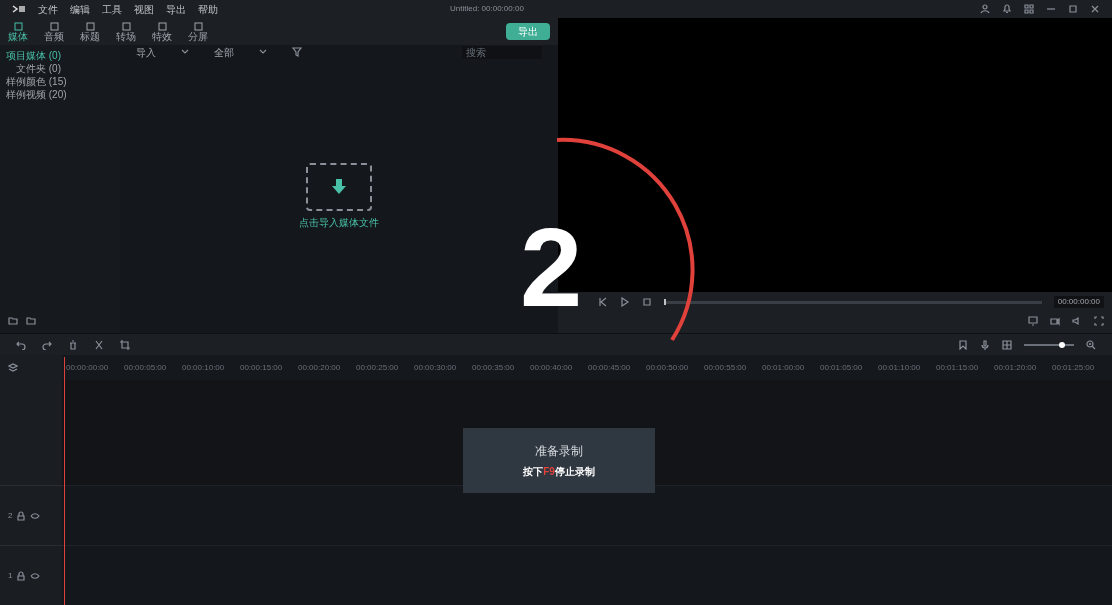 Image resolution: width=1112 pixels, height=605 pixels. I want to click on record-dialog-title: 准备录制, so click(559, 451).